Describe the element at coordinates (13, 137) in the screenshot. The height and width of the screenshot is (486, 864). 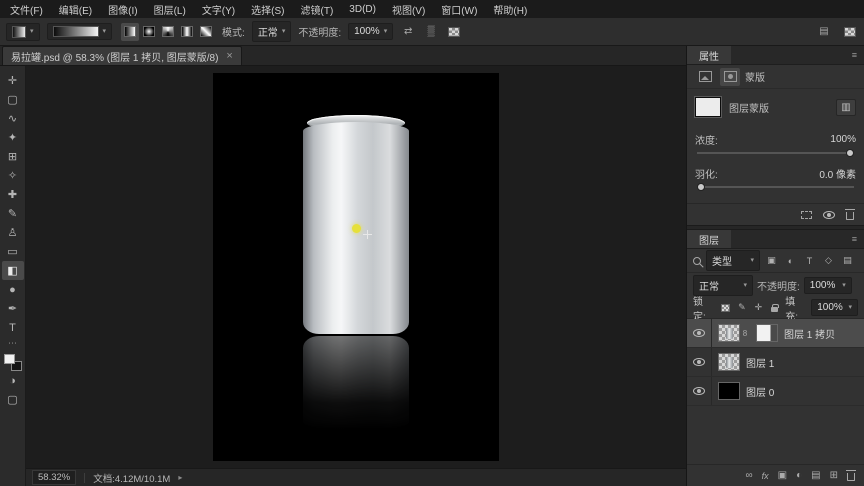
I see `magic-wand-tool: ✦` at that location.